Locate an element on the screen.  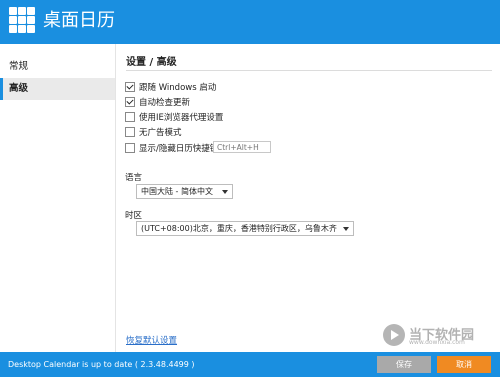
save-button: 保存 is located at coordinates (404, 364).